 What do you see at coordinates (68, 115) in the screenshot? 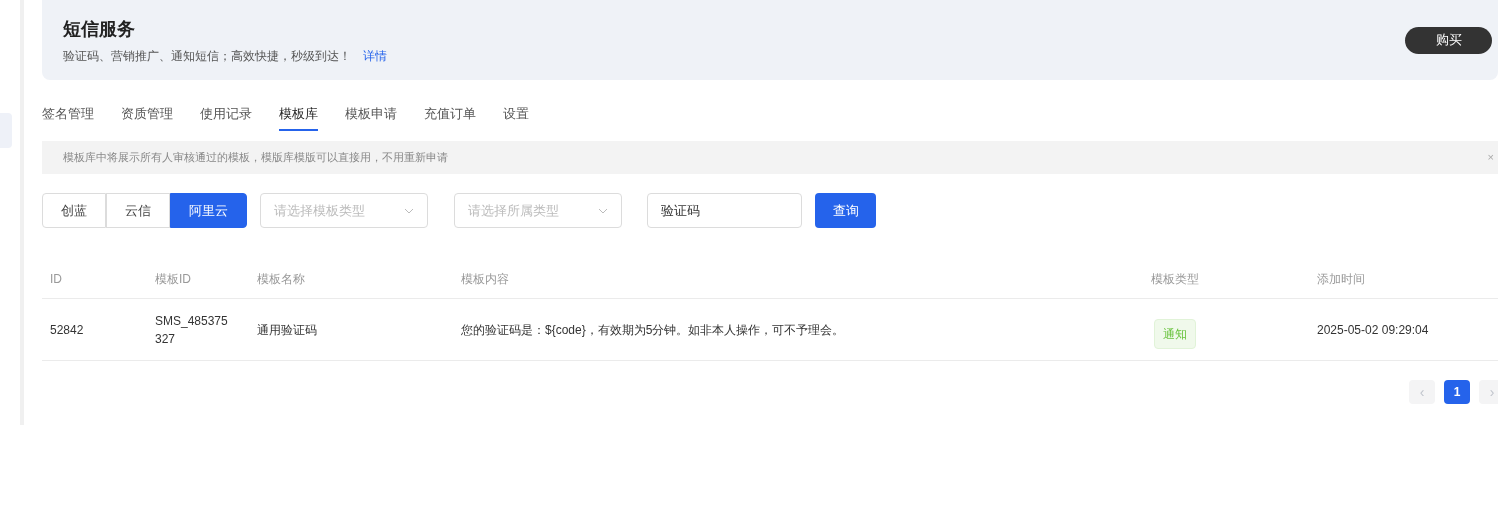
I see `tab: 签名管理` at bounding box center [68, 115].